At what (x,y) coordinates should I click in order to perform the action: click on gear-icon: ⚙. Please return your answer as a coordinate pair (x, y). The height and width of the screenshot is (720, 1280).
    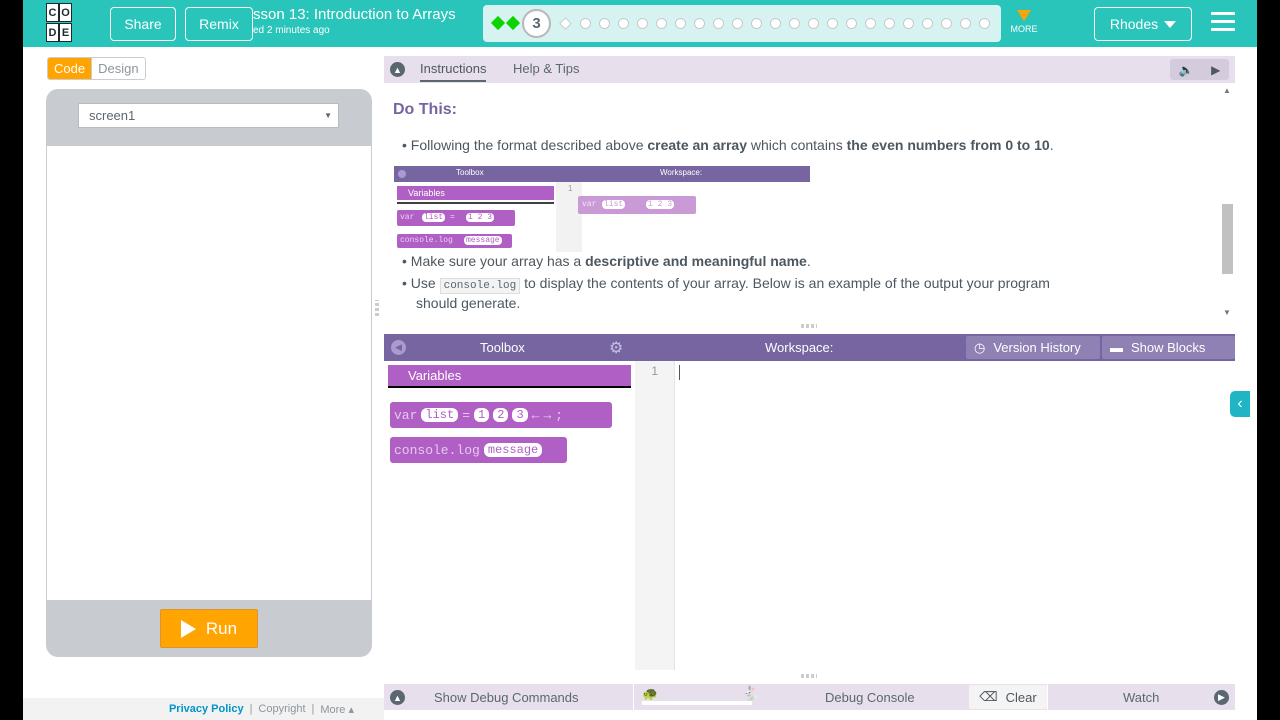
    Looking at the image, I should click on (616, 348).